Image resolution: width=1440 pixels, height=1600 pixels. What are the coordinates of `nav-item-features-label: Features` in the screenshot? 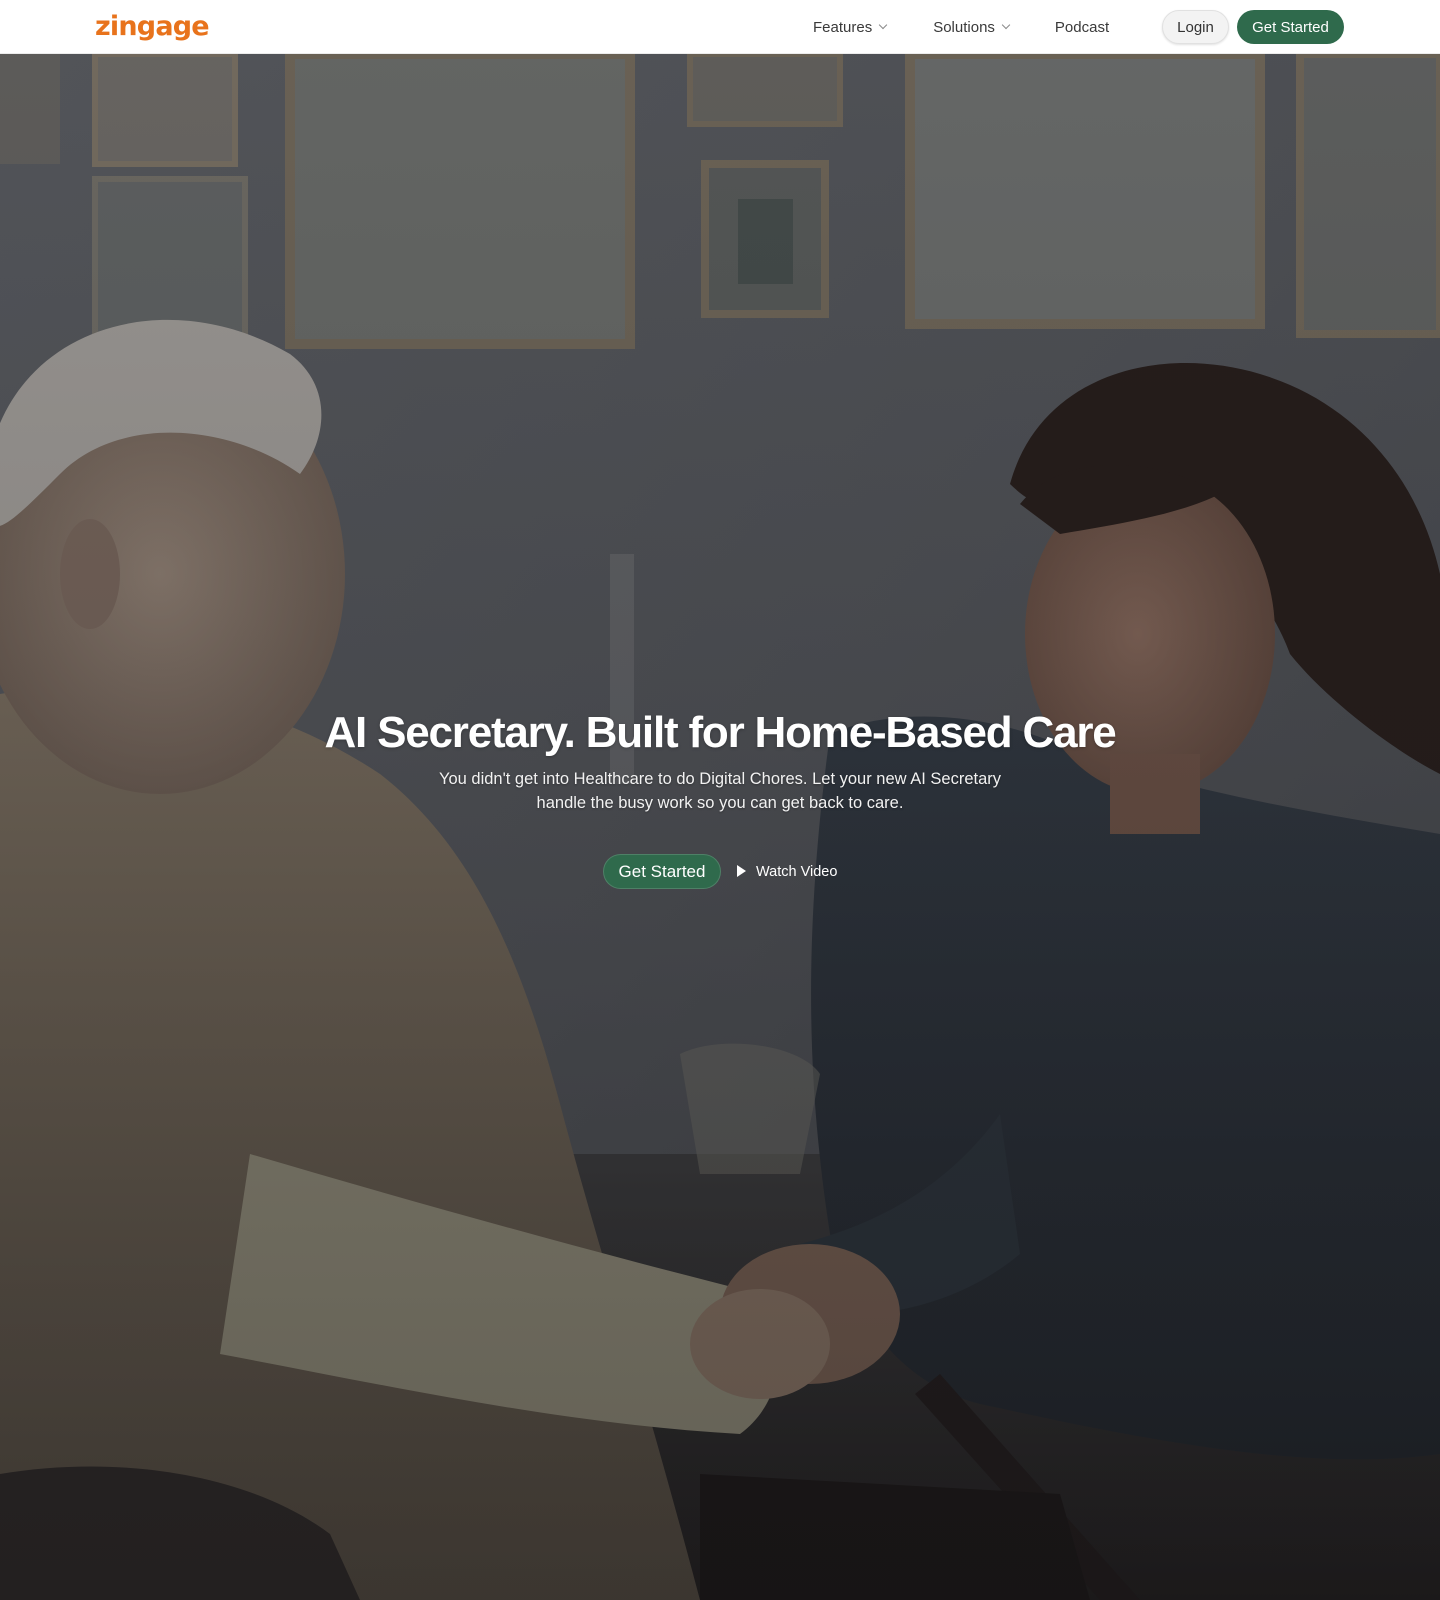 It's located at (843, 27).